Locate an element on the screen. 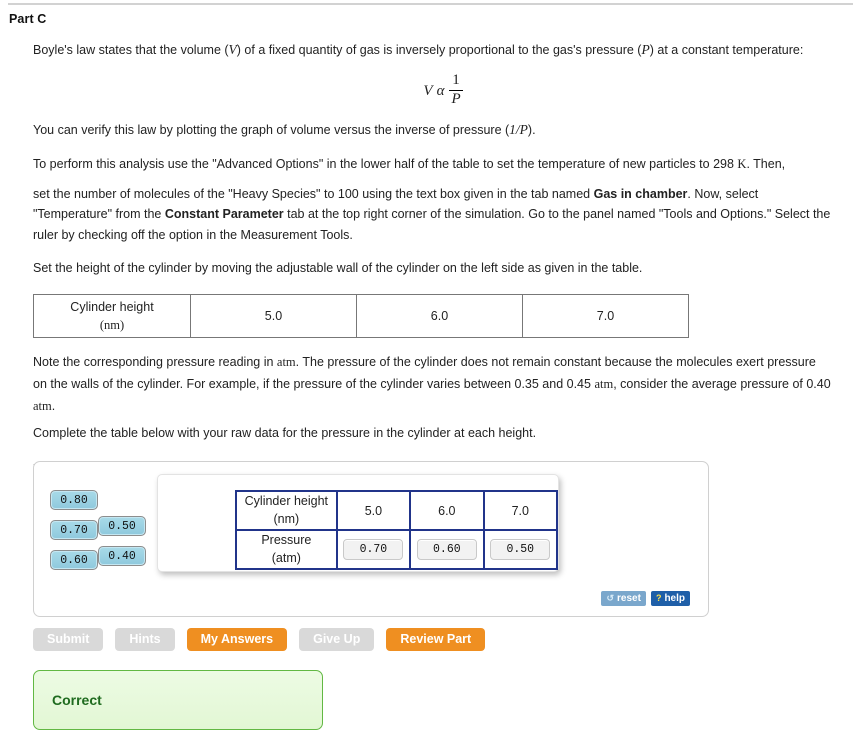  reference-label-line1: Cylinder height is located at coordinates (112, 306).